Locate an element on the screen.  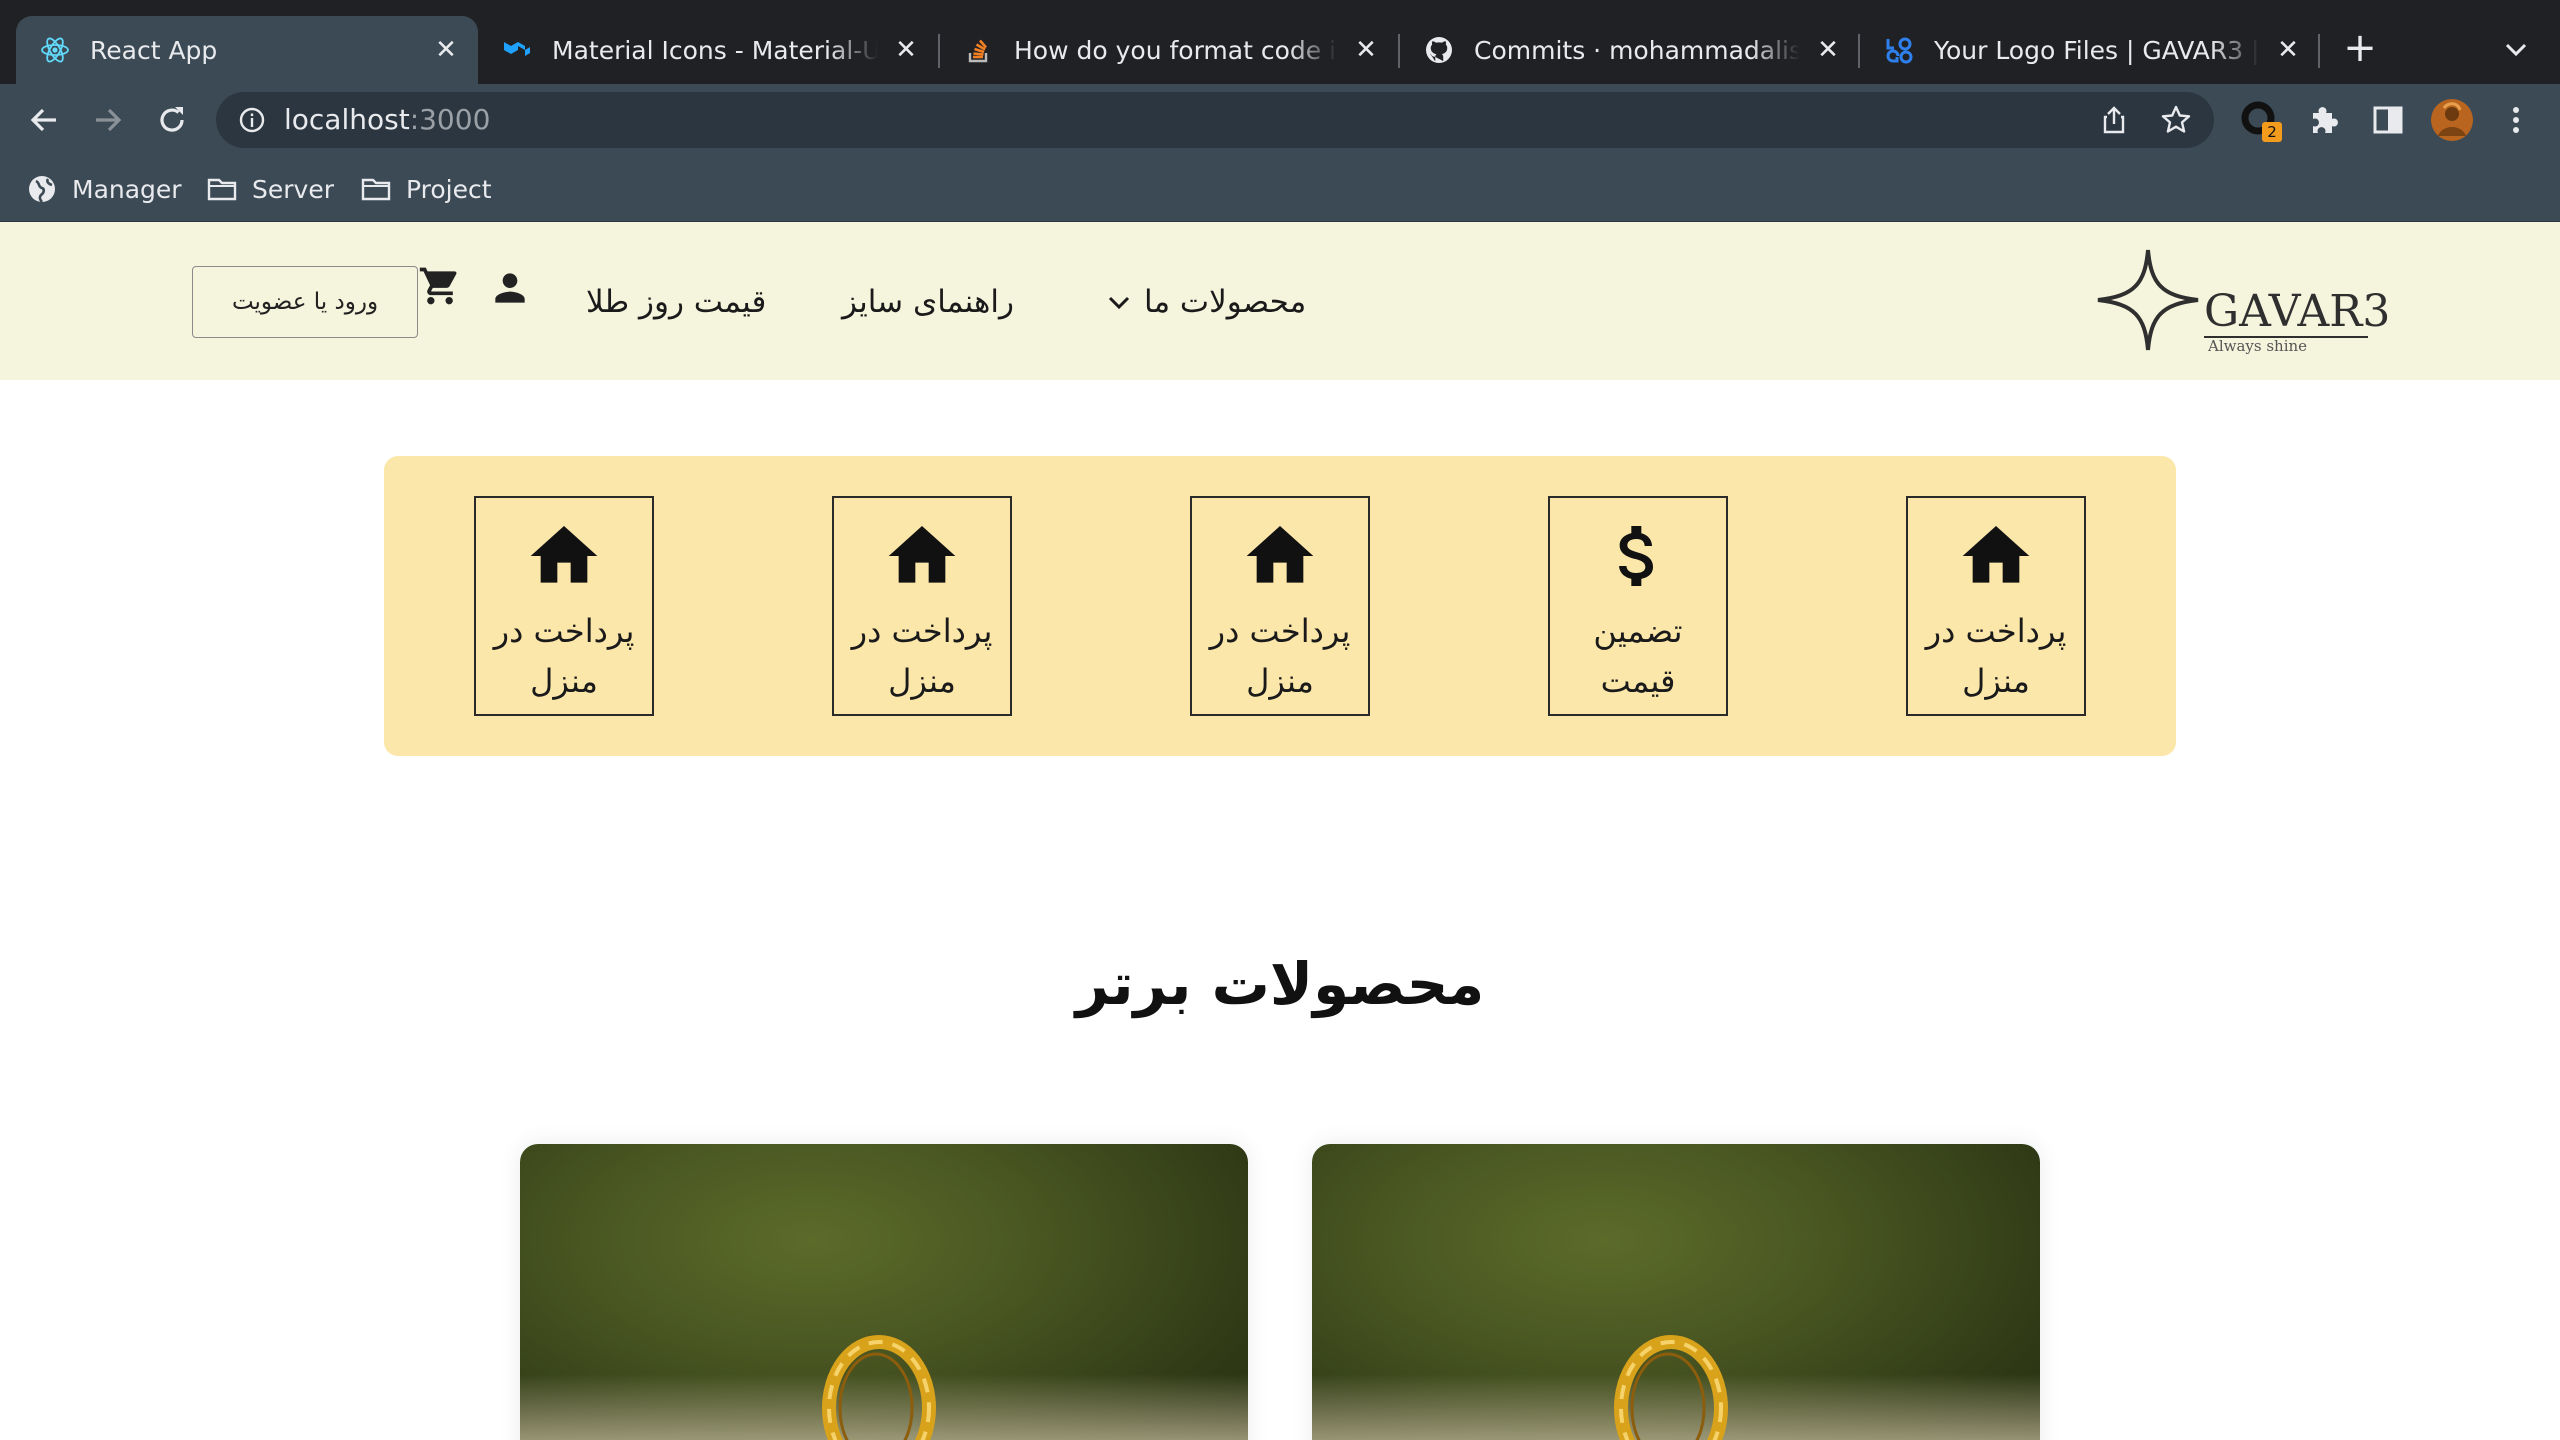
bookmark-label: Project is located at coordinates (449, 189).